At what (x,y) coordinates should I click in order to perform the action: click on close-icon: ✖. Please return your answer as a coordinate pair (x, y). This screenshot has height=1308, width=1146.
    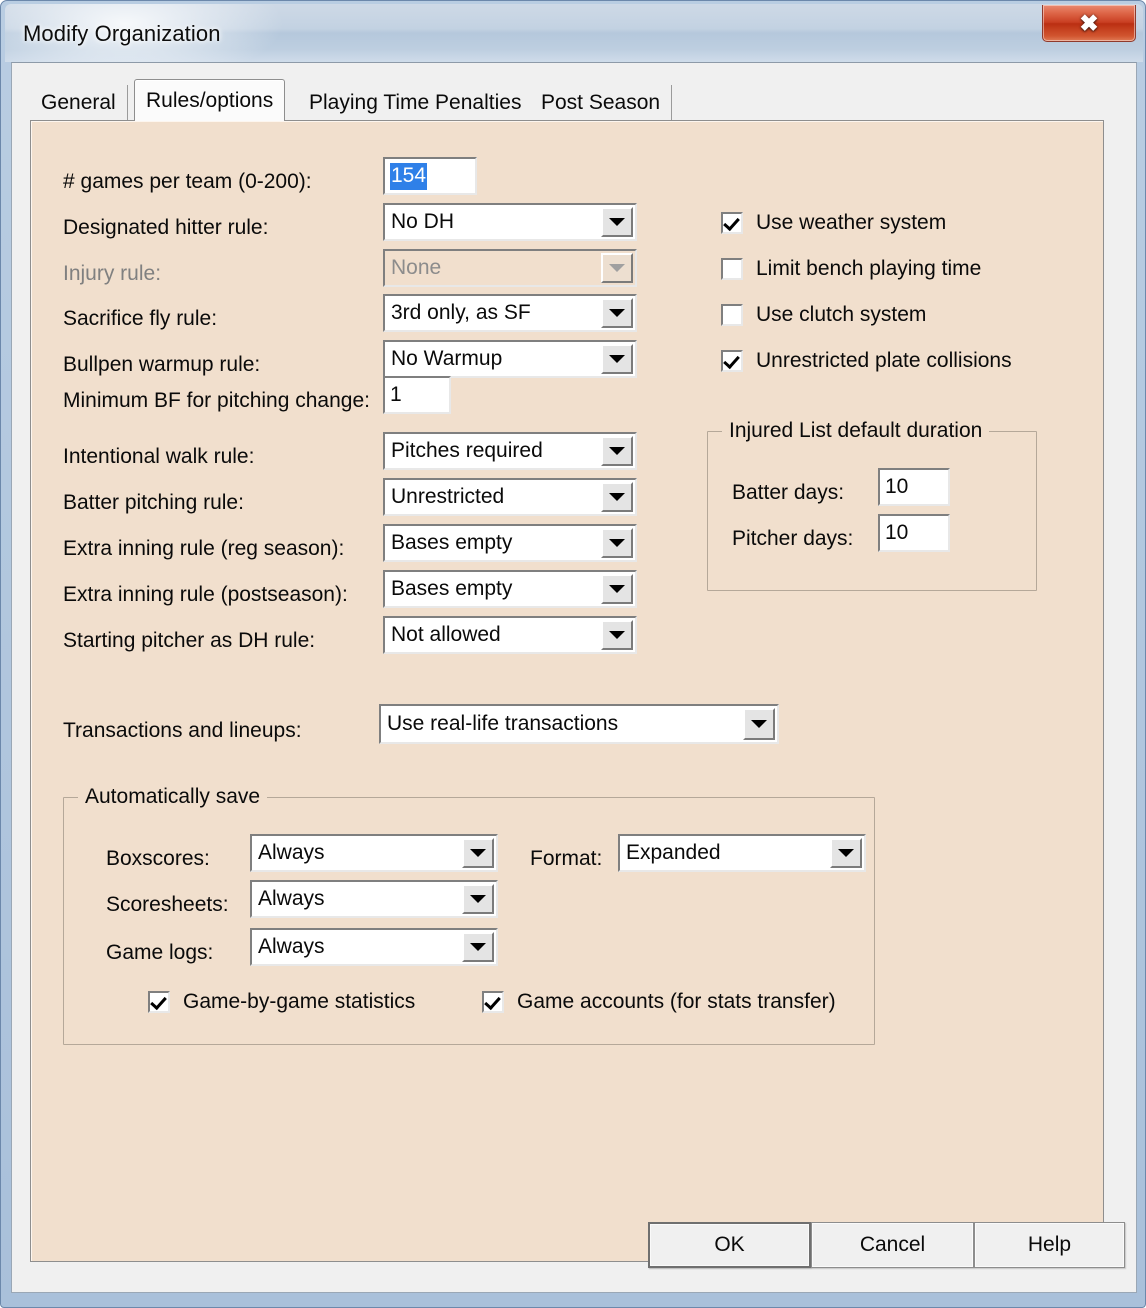
    Looking at the image, I should click on (1089, 22).